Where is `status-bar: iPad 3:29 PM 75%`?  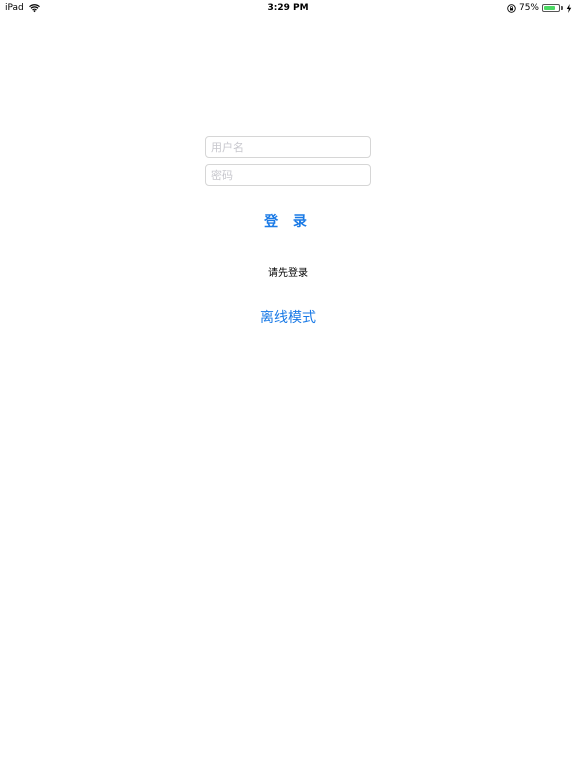
status-bar: iPad 3:29 PM 75% is located at coordinates (288, 8).